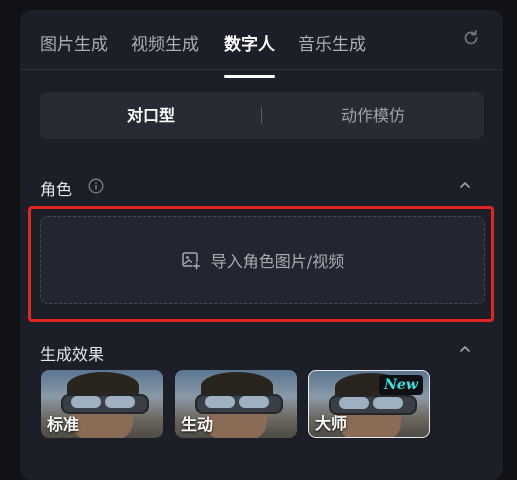 This screenshot has width=517, height=480. I want to click on effect-option-label: 大师, so click(331, 423).